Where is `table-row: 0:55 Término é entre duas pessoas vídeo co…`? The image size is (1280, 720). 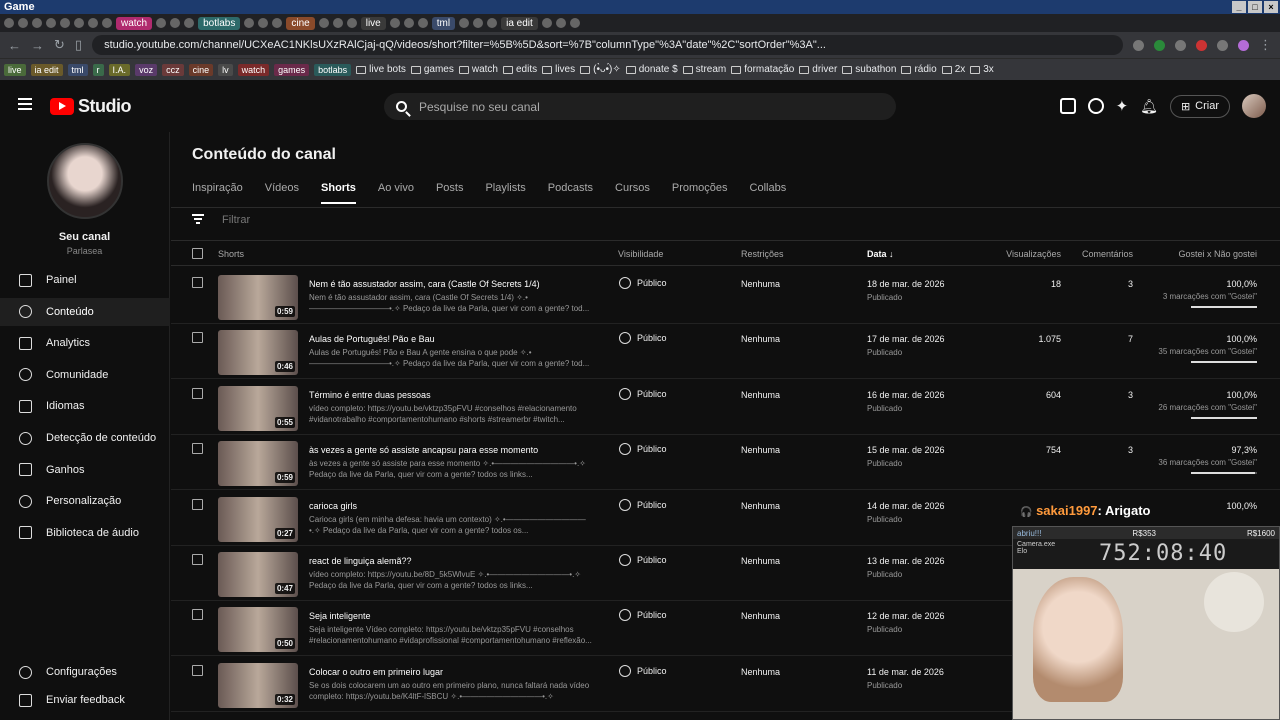 table-row: 0:55 Término é entre duas pessoas vídeo co… is located at coordinates (725, 407).